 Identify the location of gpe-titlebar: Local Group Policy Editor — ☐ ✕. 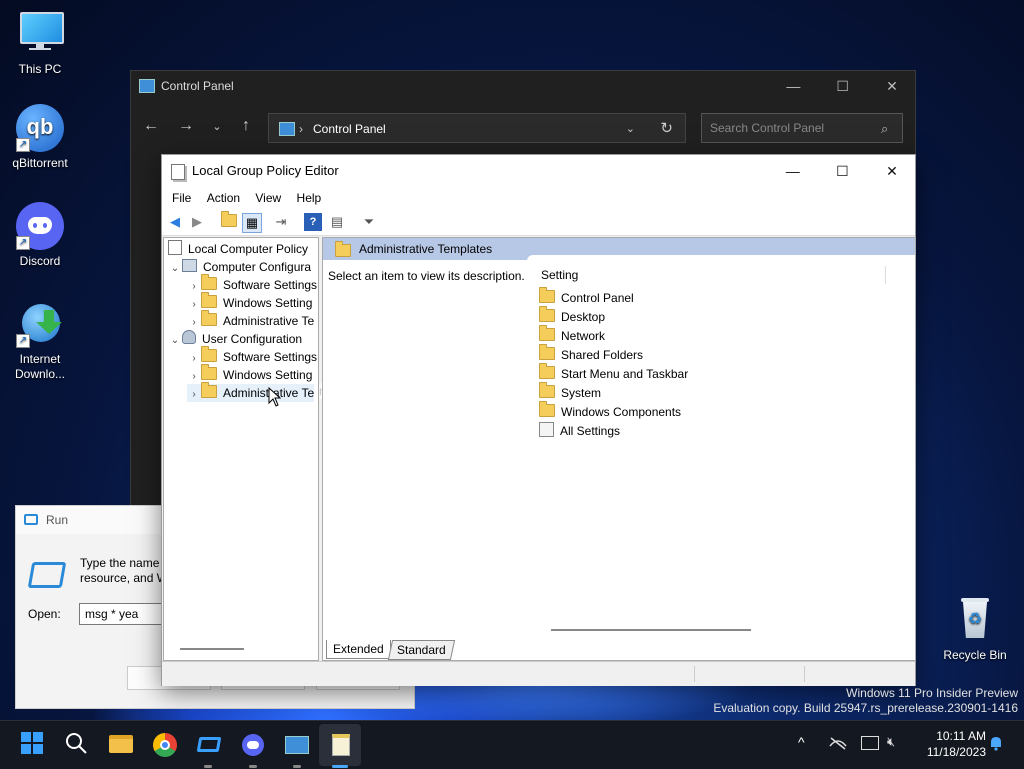
(538, 171).